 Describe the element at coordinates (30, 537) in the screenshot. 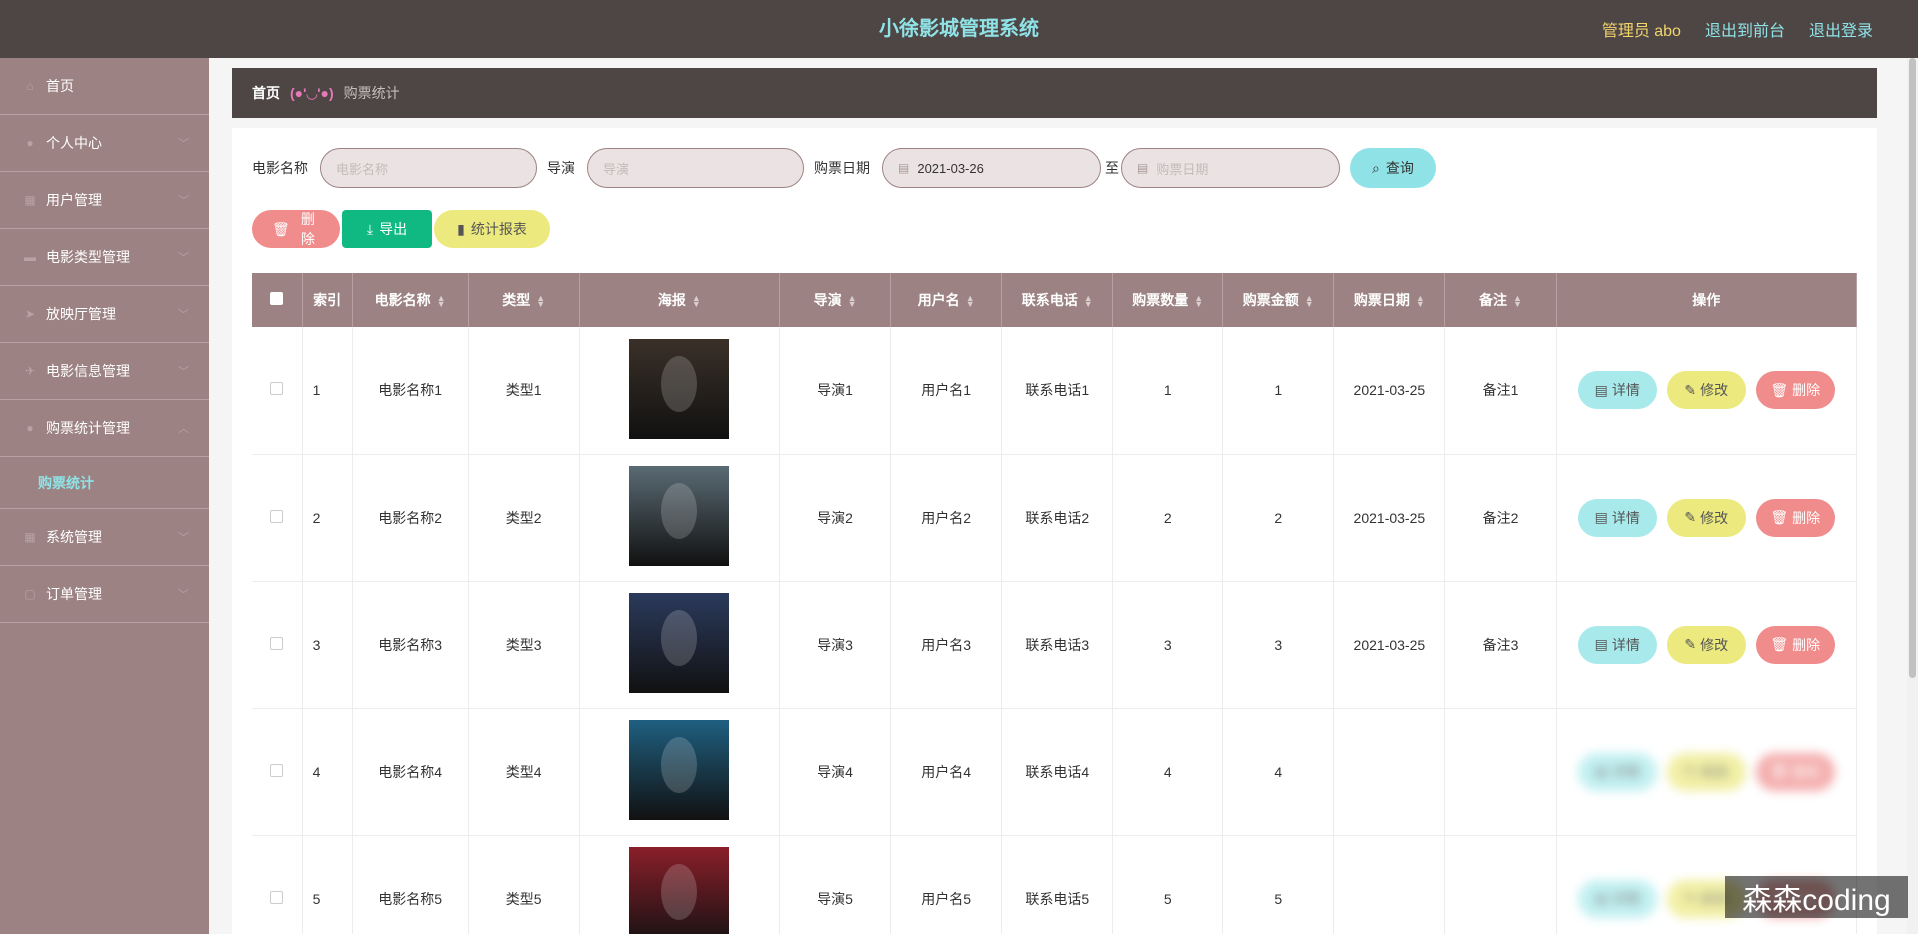

I see `grid-icon: ▦` at that location.